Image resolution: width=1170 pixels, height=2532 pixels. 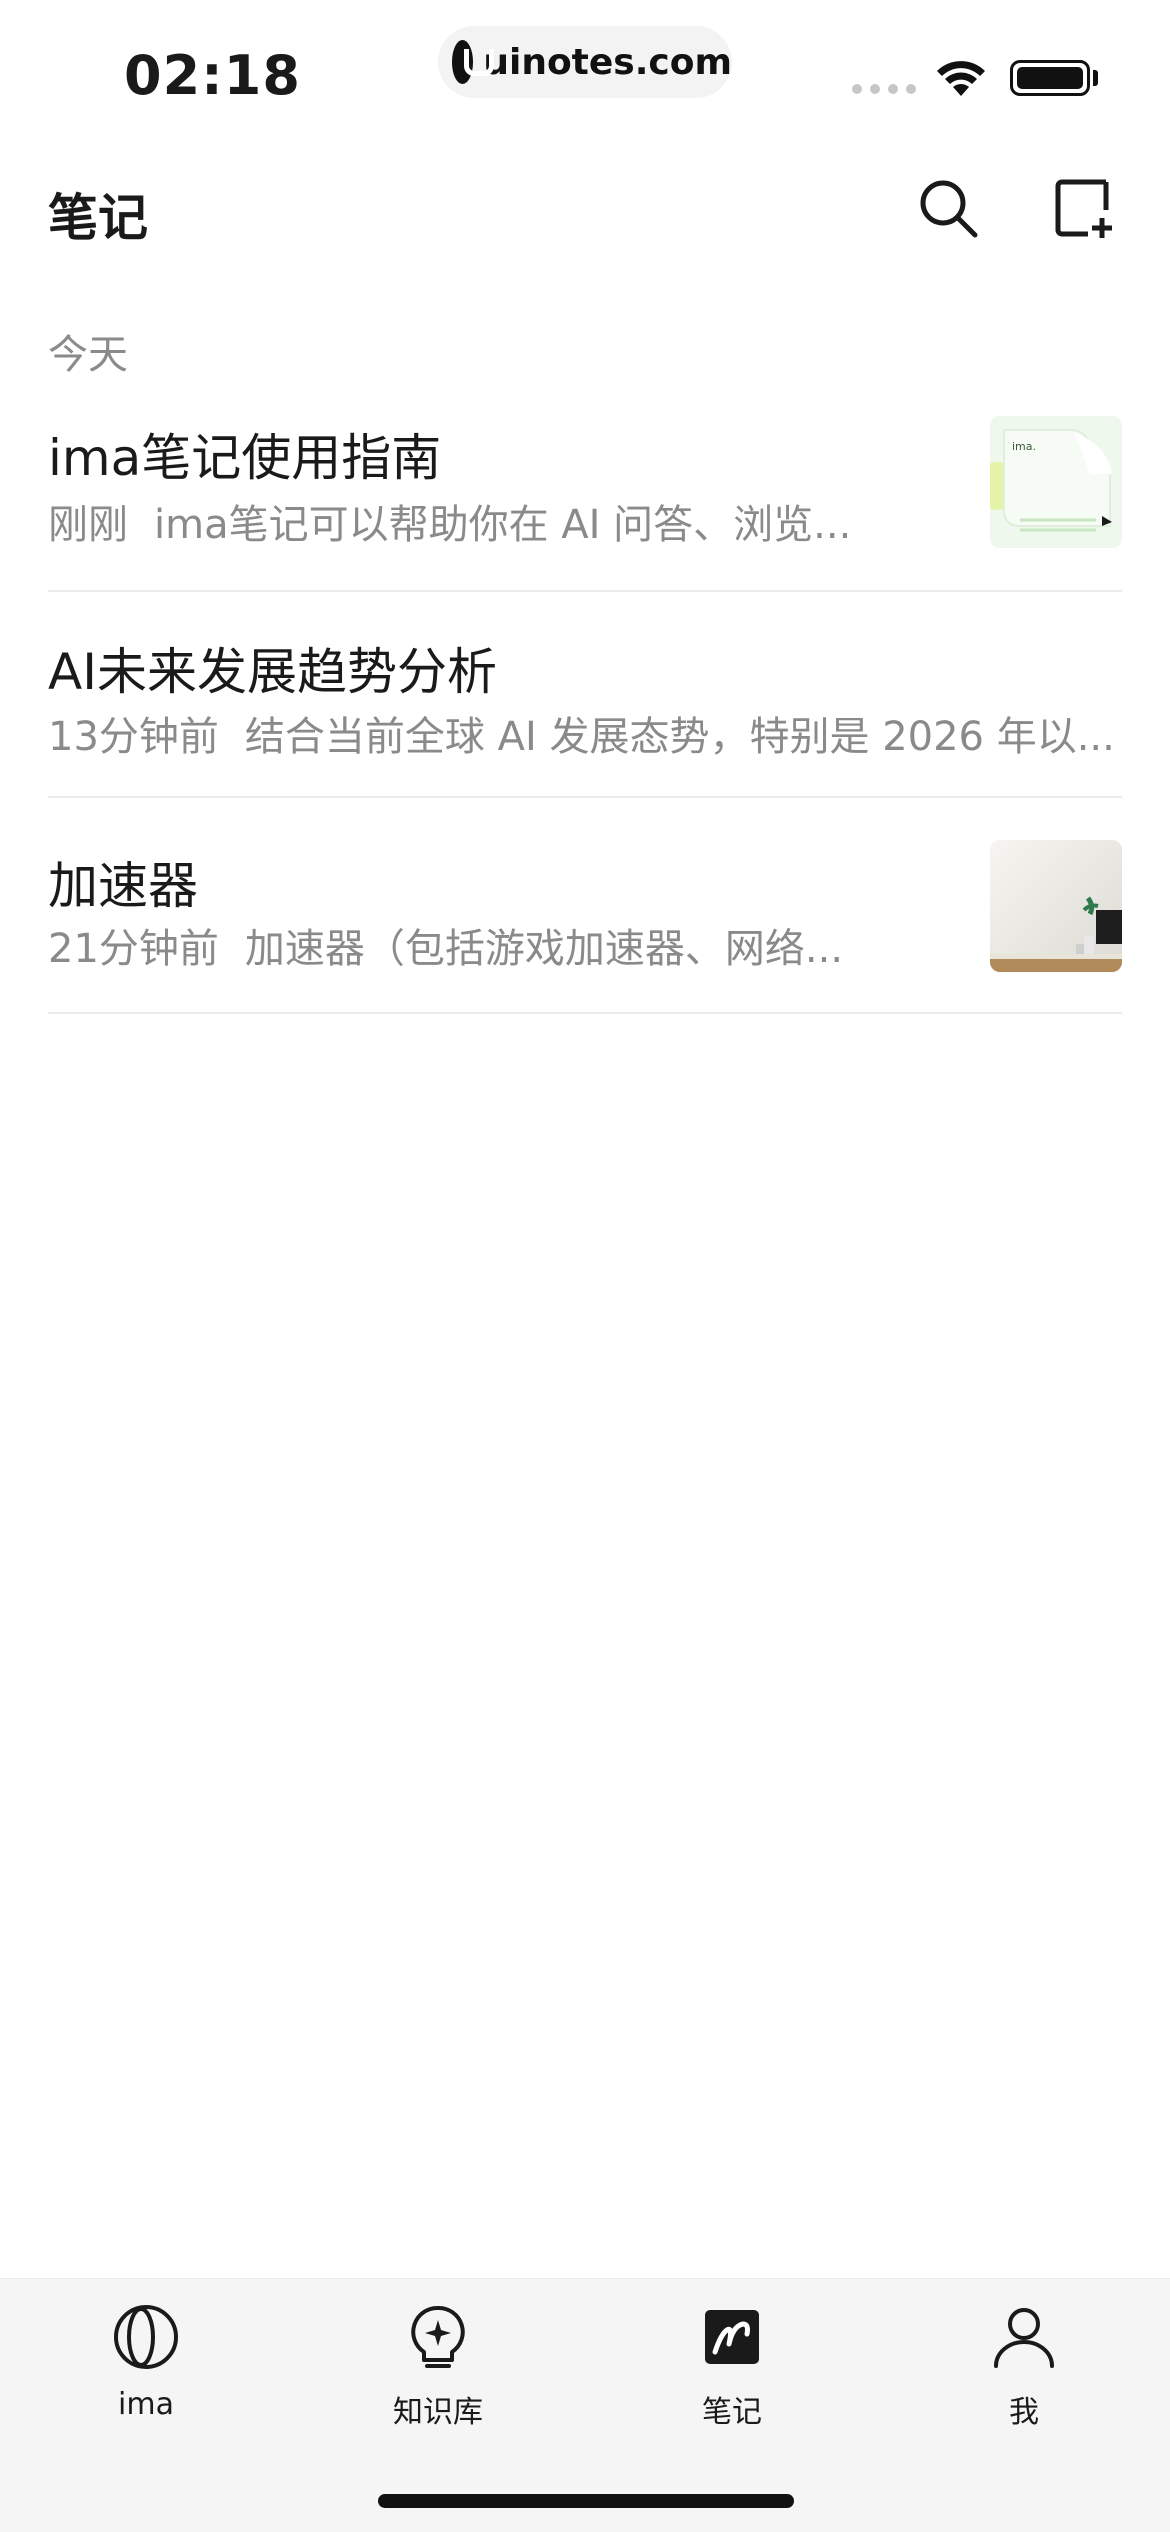 I want to click on search-button, so click(x=948, y=208).